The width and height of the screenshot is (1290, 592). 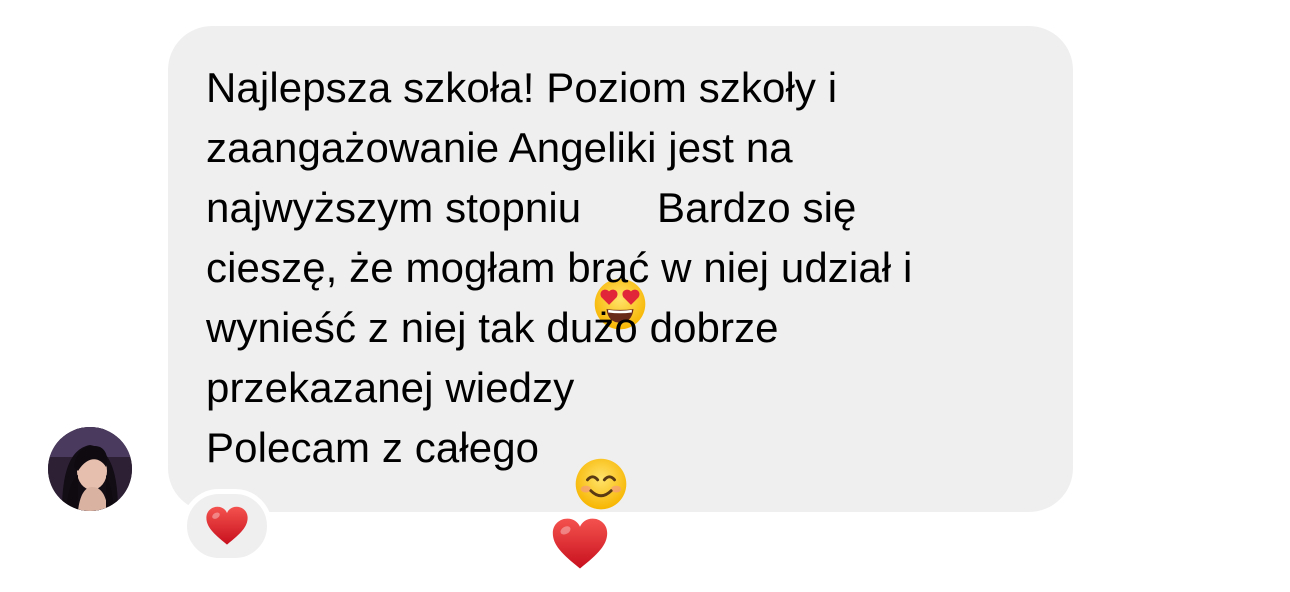 I want to click on smiling-face-emoji, so click(x=601, y=435).